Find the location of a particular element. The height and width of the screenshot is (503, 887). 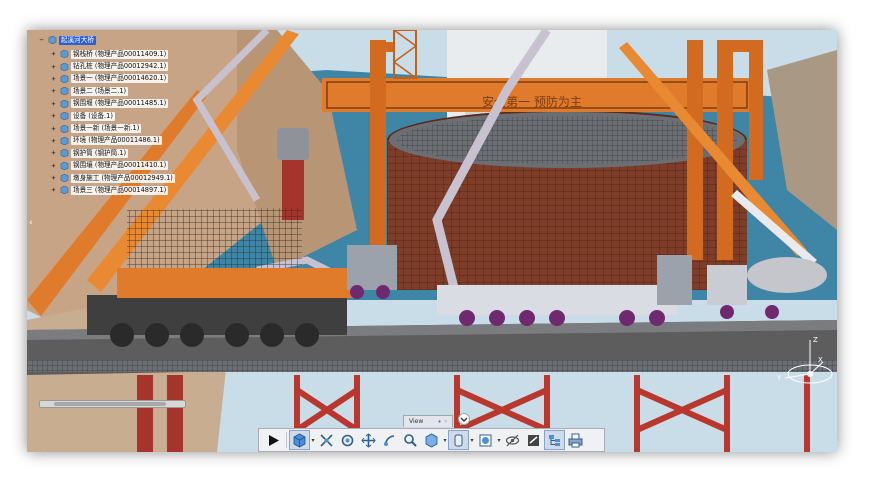

rotate-icon is located at coordinates (347, 440).